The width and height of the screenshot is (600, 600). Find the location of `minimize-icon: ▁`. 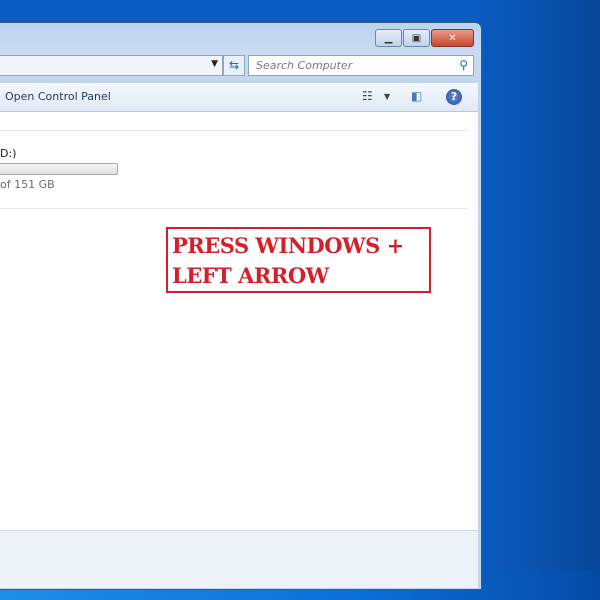

minimize-icon: ▁ is located at coordinates (388, 38).